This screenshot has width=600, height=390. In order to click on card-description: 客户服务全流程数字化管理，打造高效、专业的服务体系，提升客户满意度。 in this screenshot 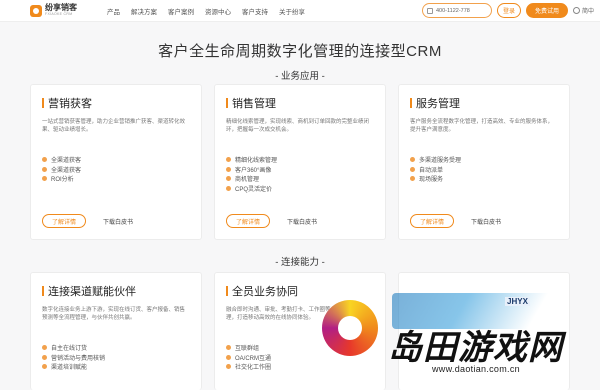, I will do `click(482, 126)`.